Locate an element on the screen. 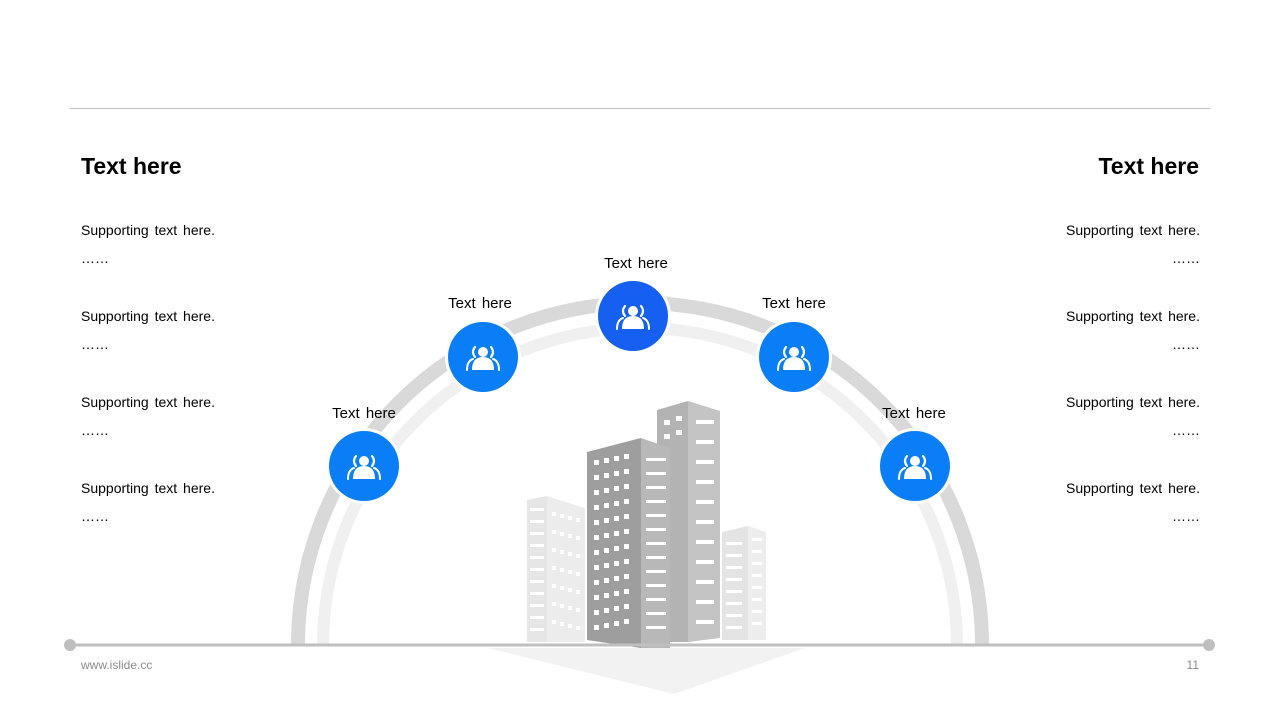 This screenshot has height=720, width=1280. footer-url: www.islide.cc is located at coordinates (116, 665).